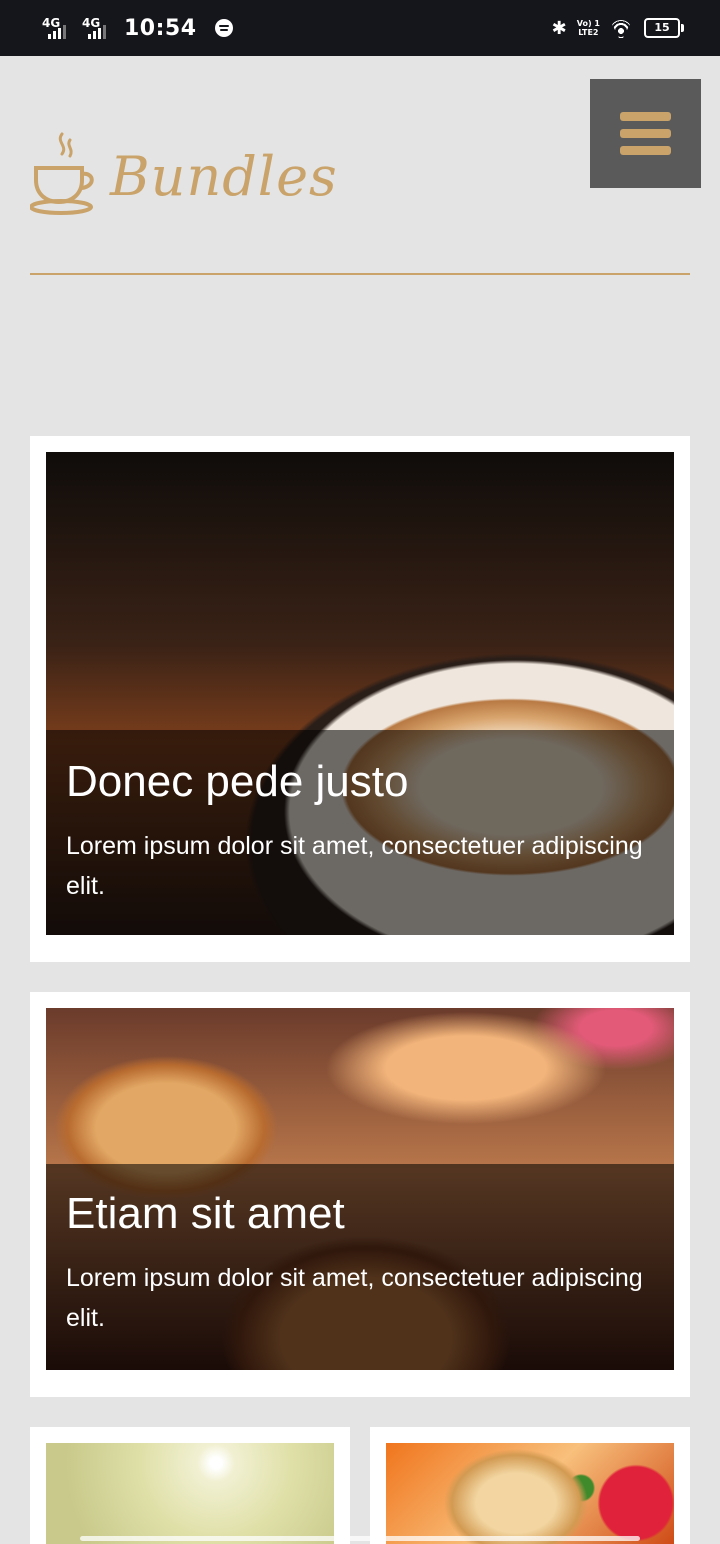  What do you see at coordinates (97, 28) in the screenshot?
I see `signal-sim2-icon: 4G` at bounding box center [97, 28].